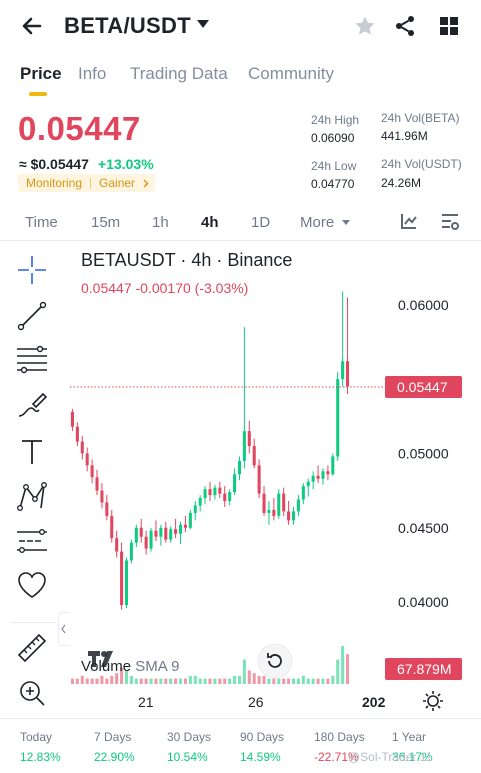 Image resolution: width=481 pixels, height=773 pixels. Describe the element at coordinates (127, 26) in the screenshot. I see `pair-title: BETA/USDT` at that location.